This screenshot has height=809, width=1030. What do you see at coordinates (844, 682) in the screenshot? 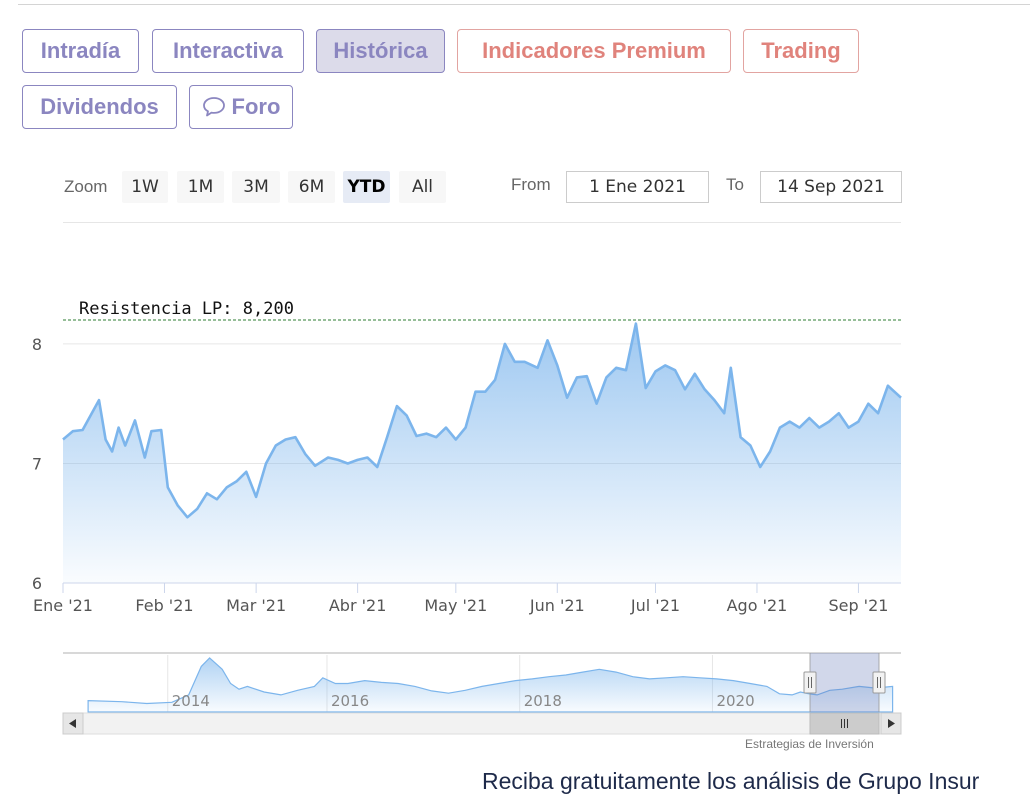
I see `navigator-selection-mask` at bounding box center [844, 682].